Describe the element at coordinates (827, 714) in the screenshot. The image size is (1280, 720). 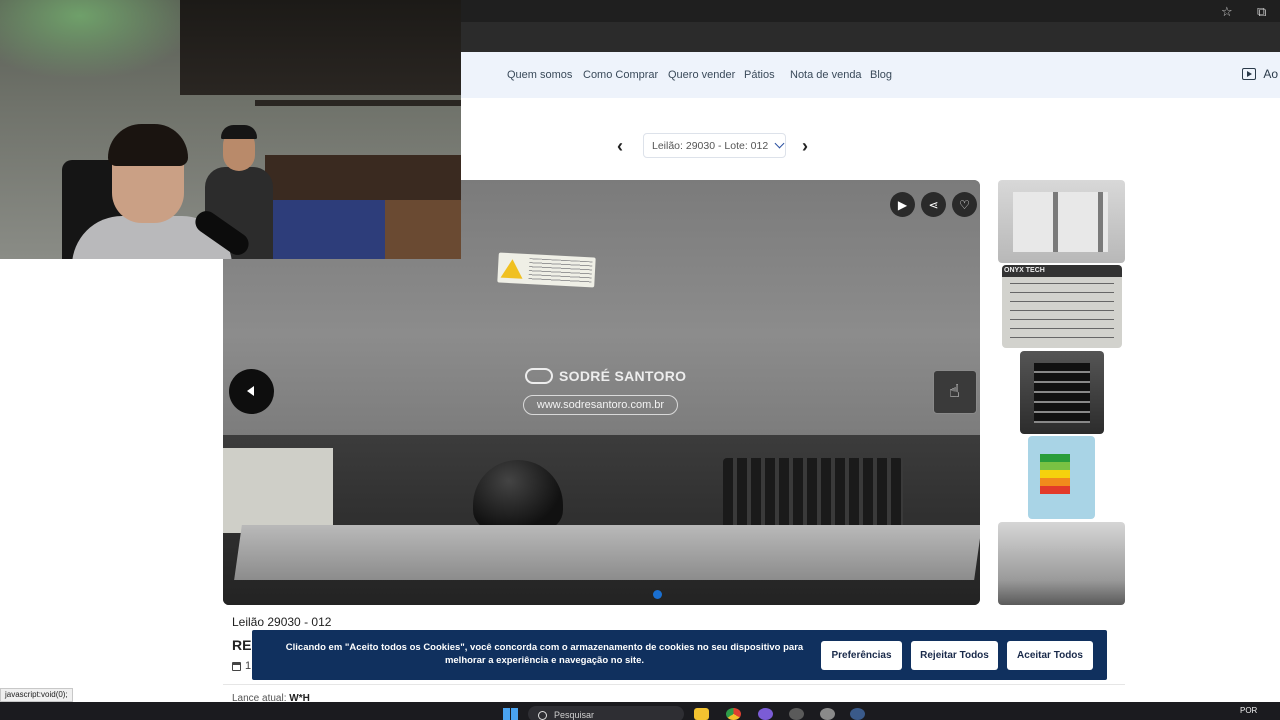
I see `settings-icon` at that location.